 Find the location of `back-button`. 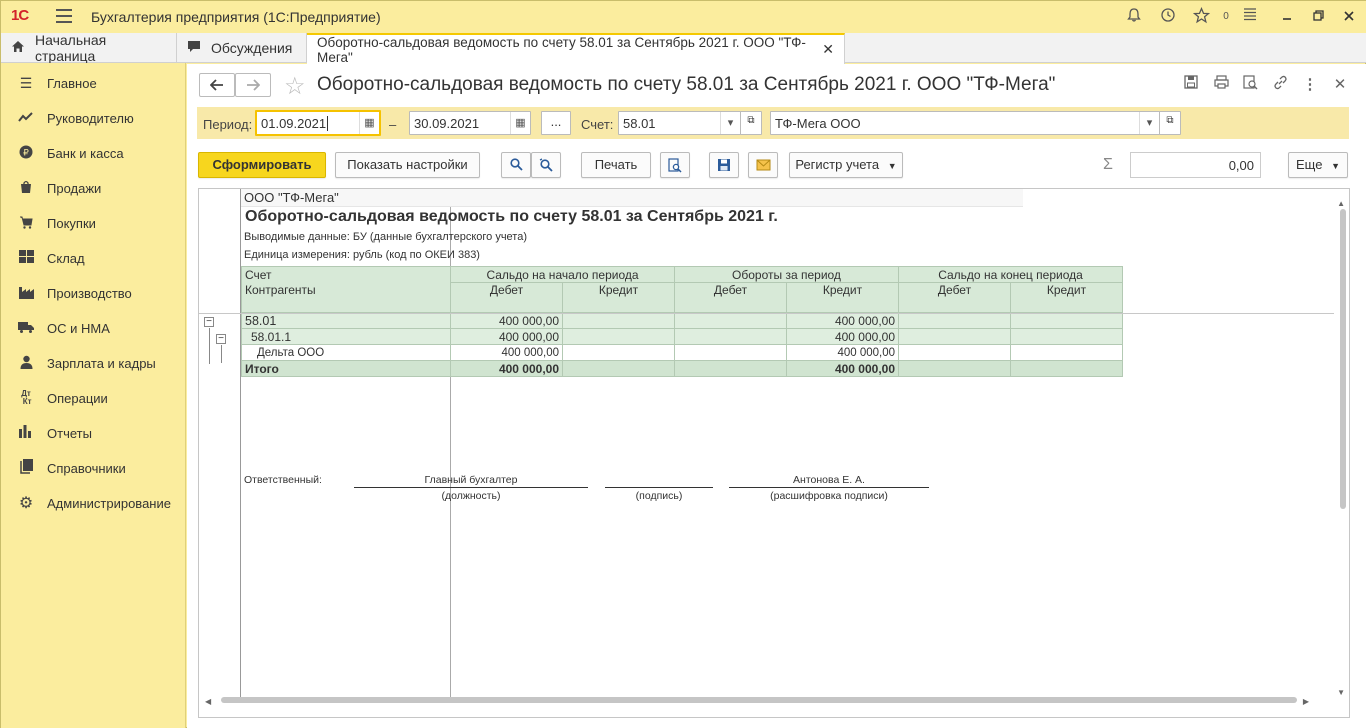

back-button is located at coordinates (217, 85).